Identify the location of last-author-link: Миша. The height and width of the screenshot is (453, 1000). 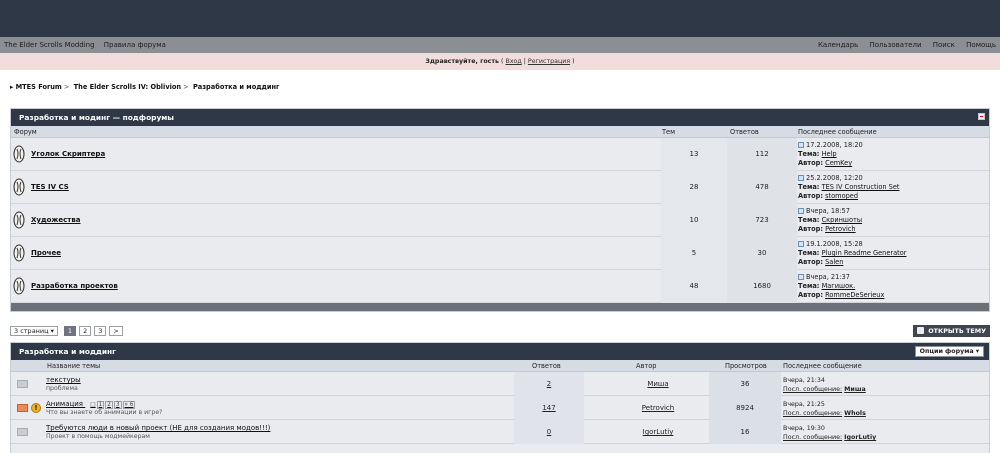
(855, 389).